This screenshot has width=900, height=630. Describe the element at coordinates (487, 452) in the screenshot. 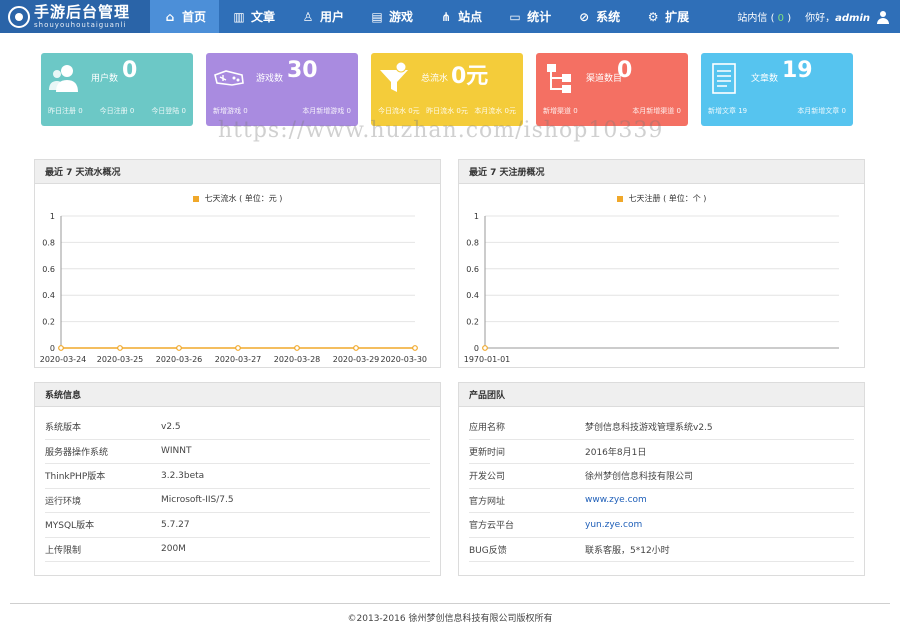

I see `info-key: 更新时间` at that location.